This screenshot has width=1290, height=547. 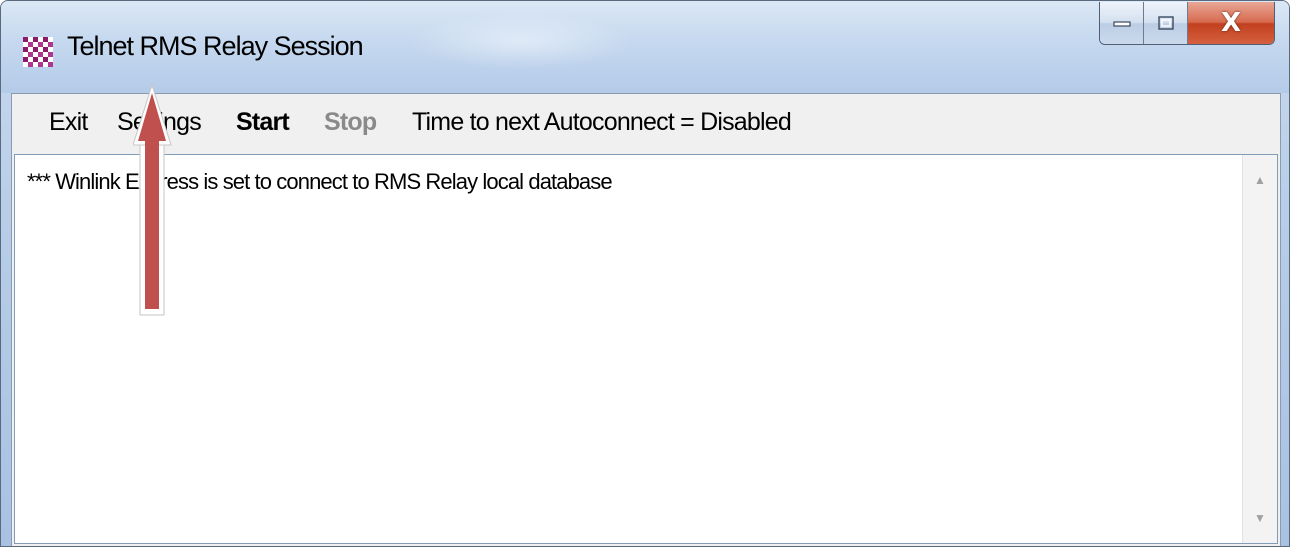 I want to click on menu-stop: Stop, so click(x=350, y=122).